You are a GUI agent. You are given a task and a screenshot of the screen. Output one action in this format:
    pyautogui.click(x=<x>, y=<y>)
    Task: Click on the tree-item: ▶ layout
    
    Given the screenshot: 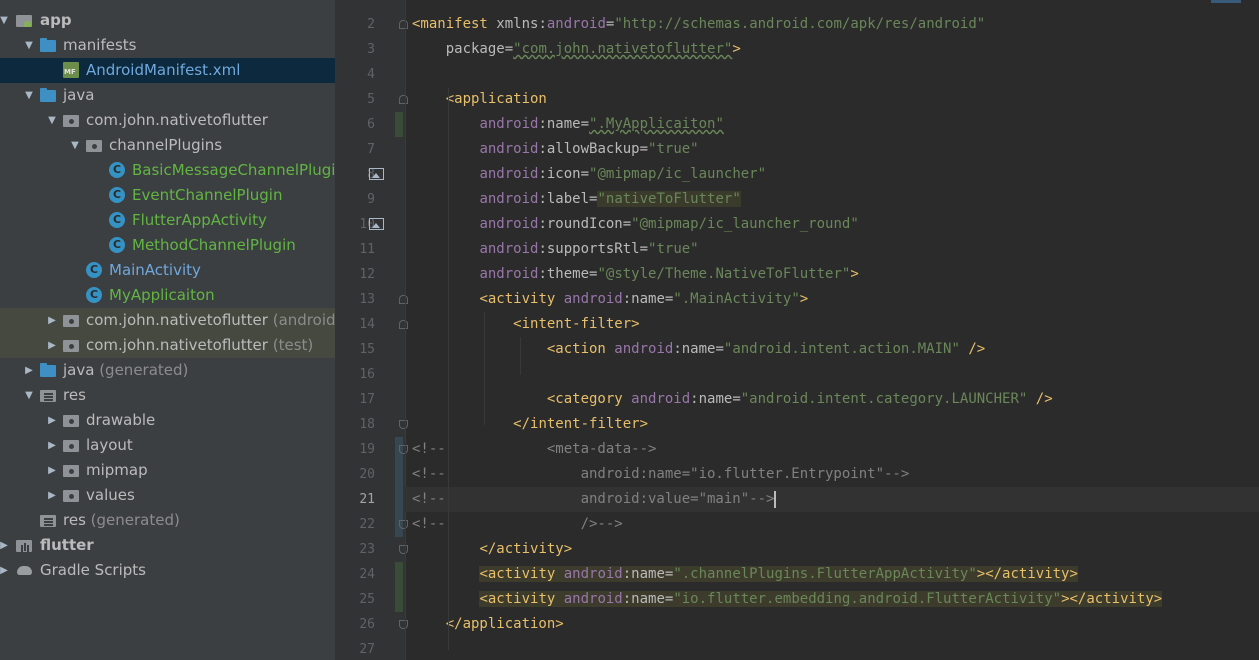 What is the action you would take?
    pyautogui.click(x=167, y=445)
    